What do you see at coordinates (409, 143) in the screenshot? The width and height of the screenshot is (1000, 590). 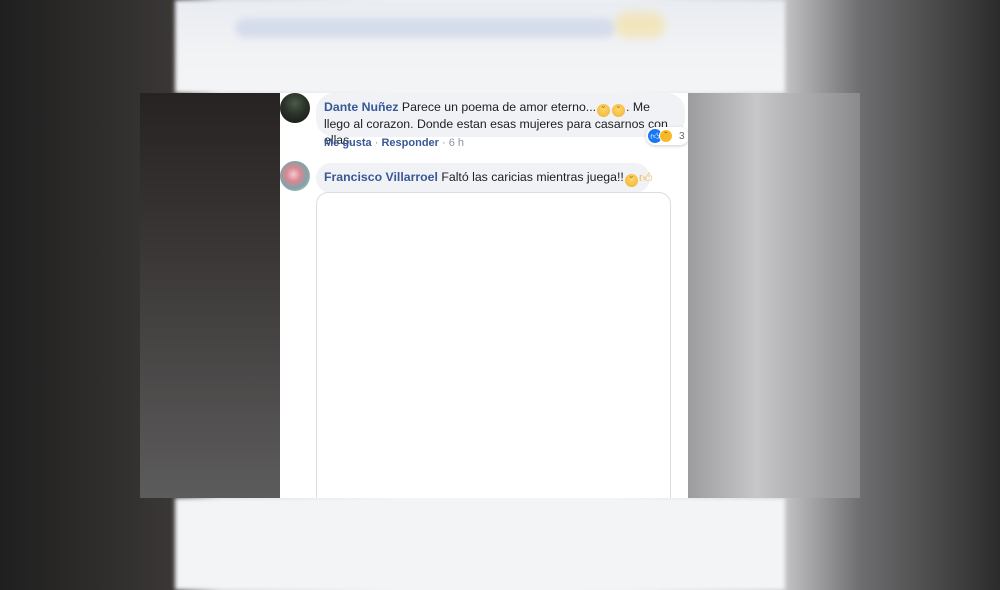 I see `reply-button: Responder` at bounding box center [409, 143].